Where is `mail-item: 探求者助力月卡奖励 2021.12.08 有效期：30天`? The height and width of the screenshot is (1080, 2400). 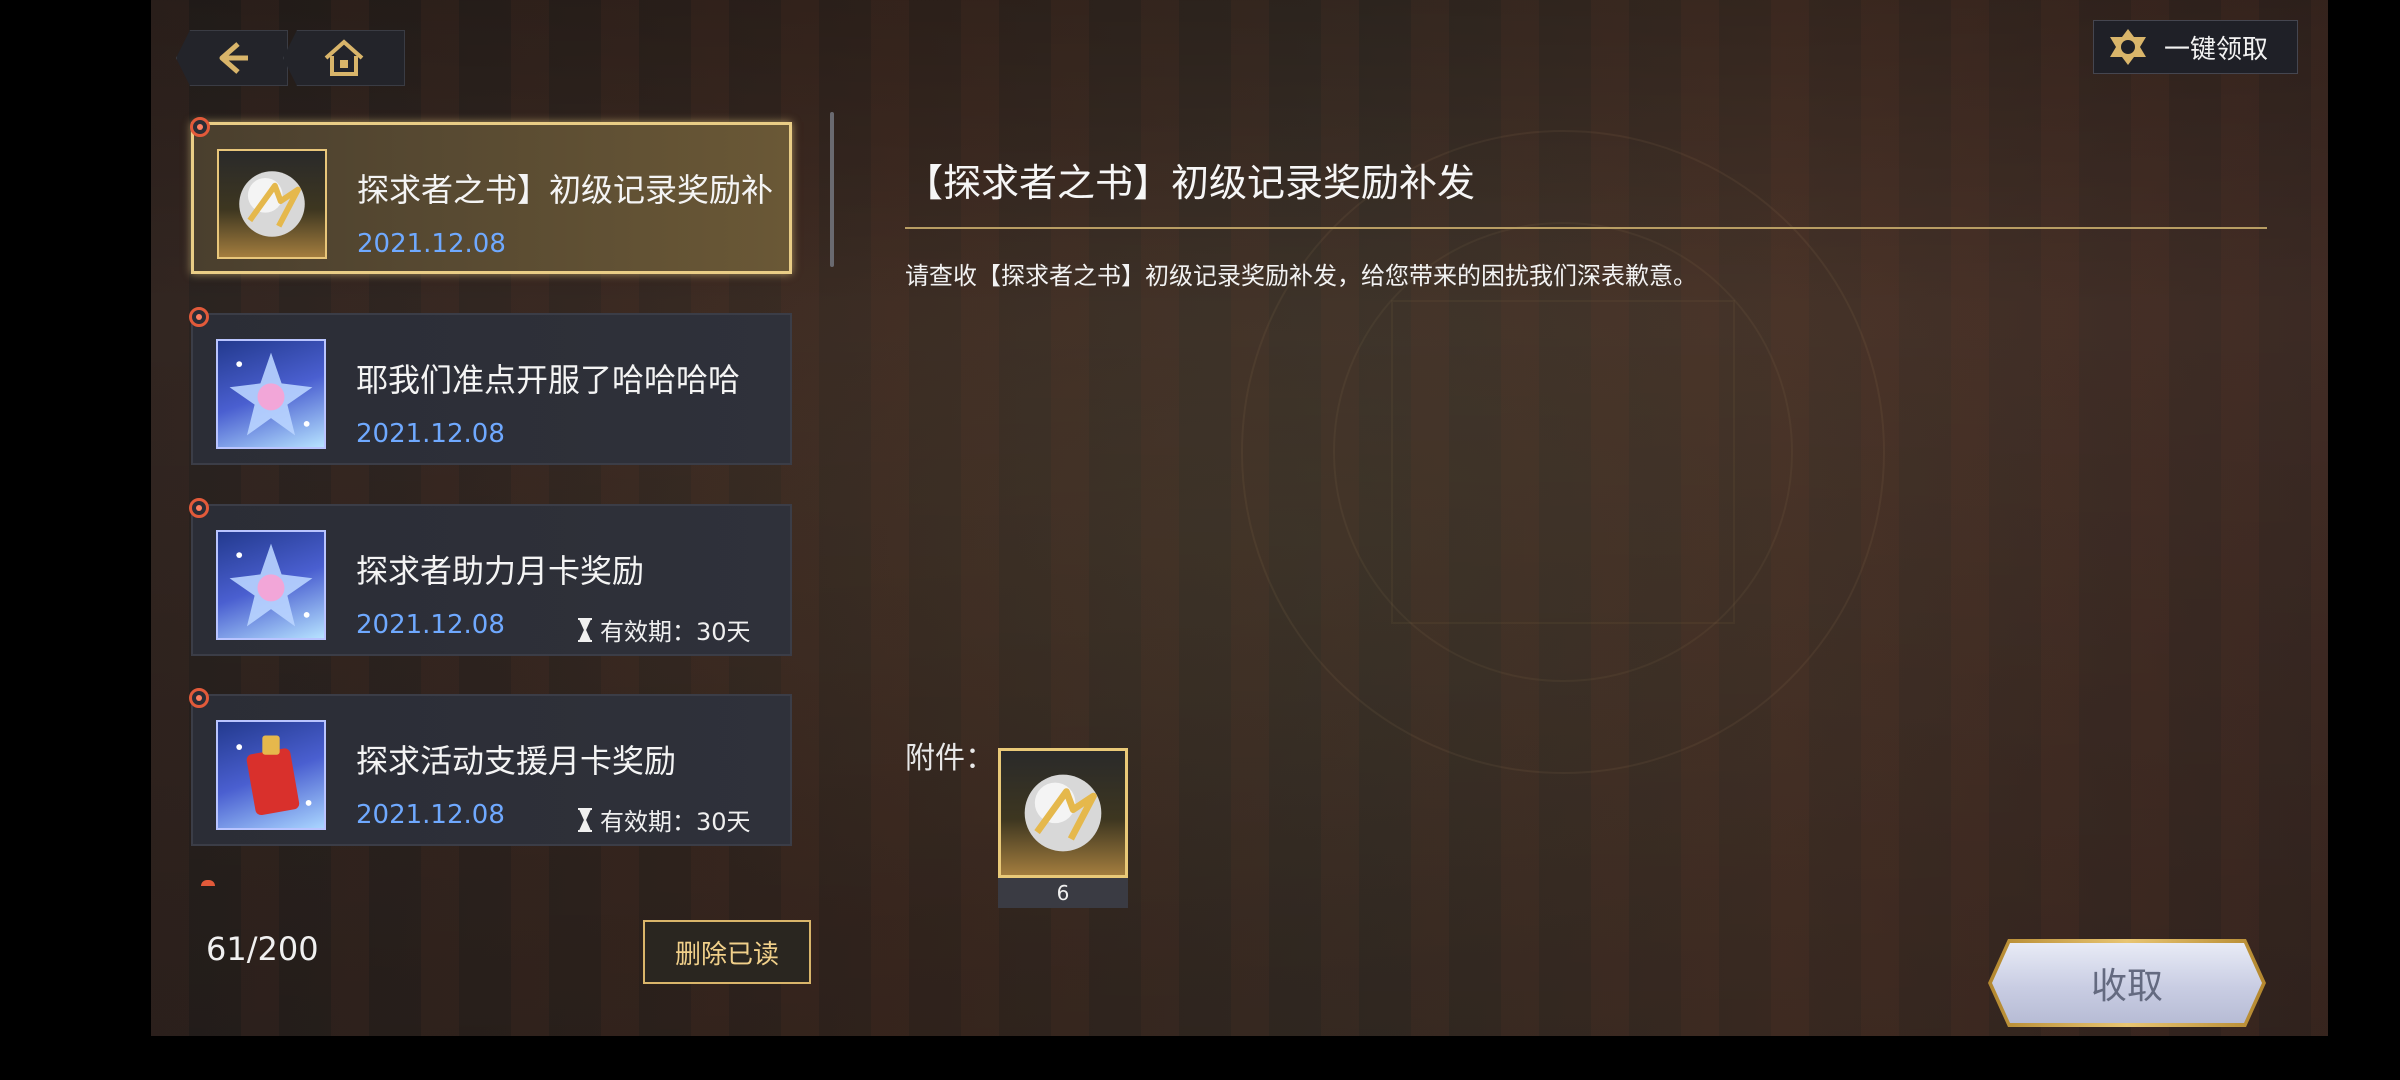 mail-item: 探求者助力月卡奖励 2021.12.08 有效期：30天 is located at coordinates (490, 577).